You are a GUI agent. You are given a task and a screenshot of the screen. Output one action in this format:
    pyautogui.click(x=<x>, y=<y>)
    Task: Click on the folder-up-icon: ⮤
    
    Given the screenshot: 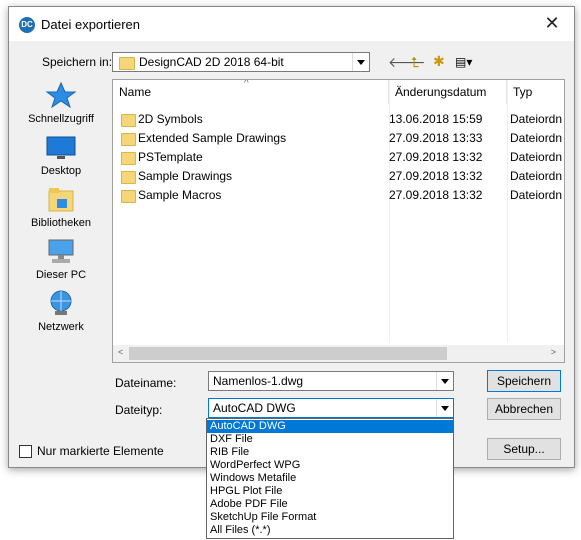 What is the action you would take?
    pyautogui.click(x=415, y=62)
    